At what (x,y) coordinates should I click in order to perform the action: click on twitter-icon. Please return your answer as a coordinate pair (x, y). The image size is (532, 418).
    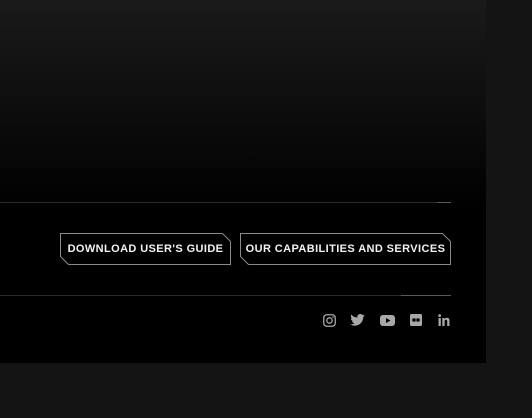
    Looking at the image, I should click on (357, 320).